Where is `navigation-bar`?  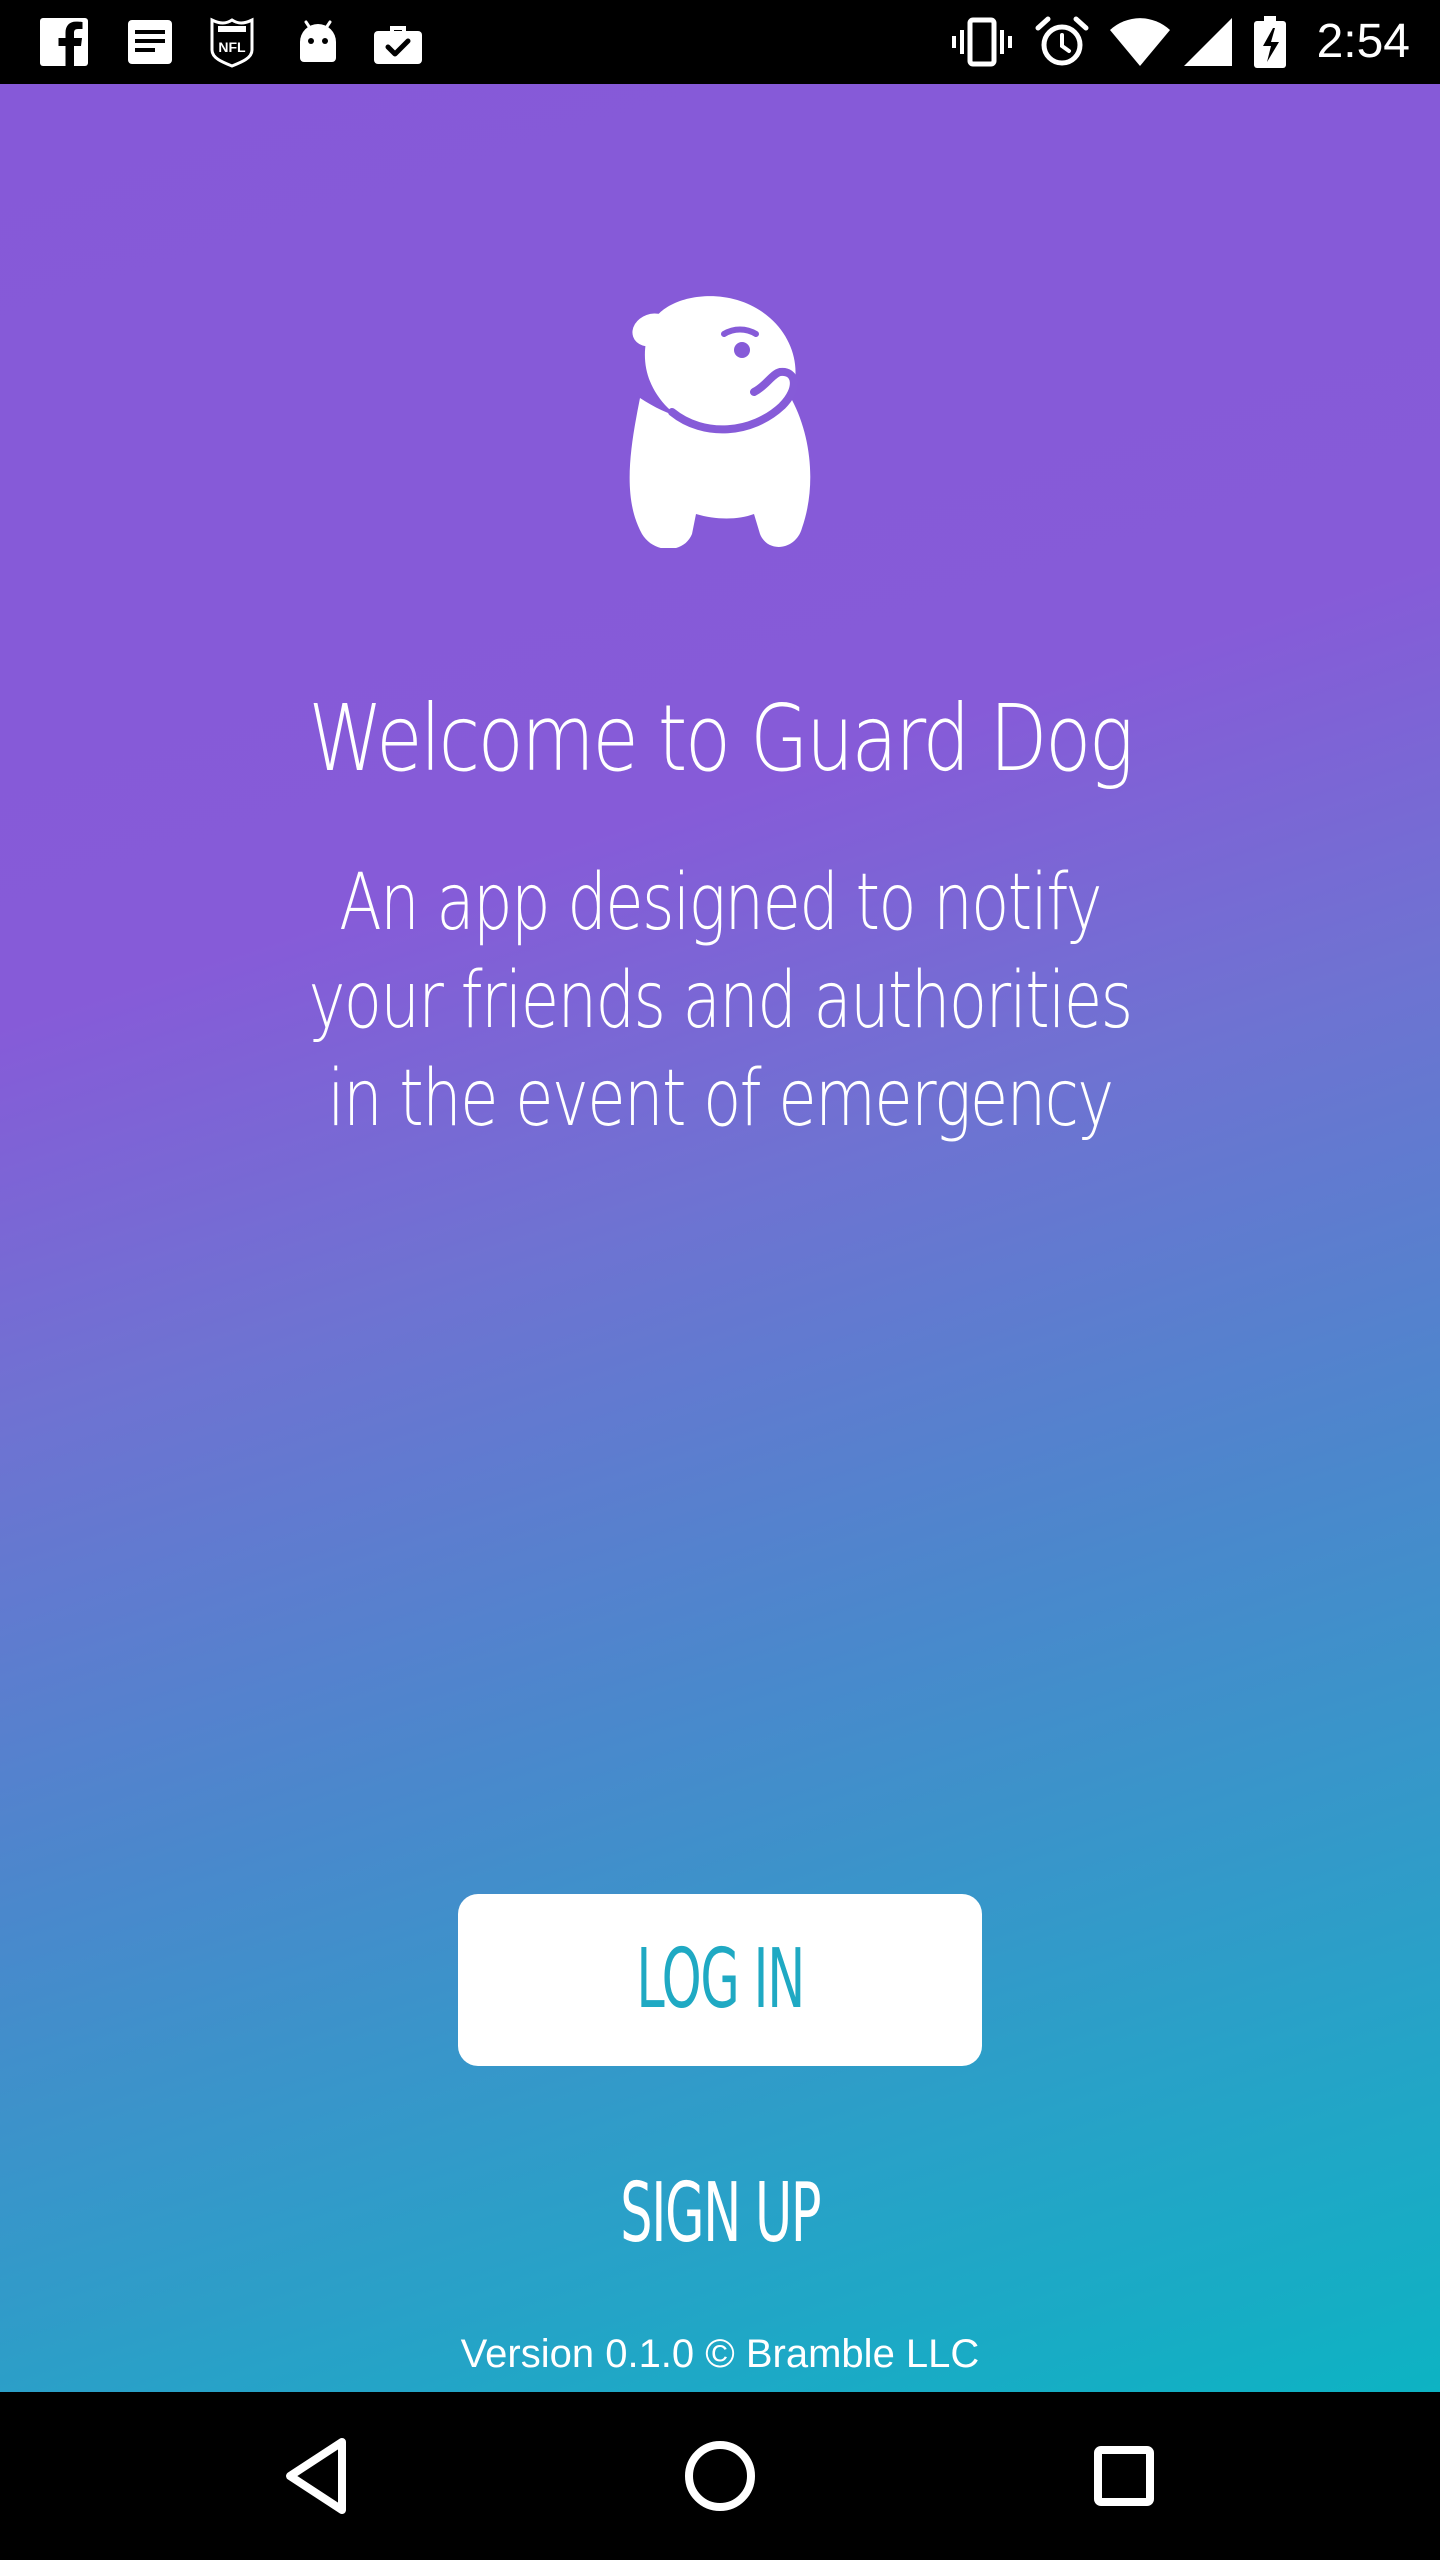 navigation-bar is located at coordinates (720, 2476).